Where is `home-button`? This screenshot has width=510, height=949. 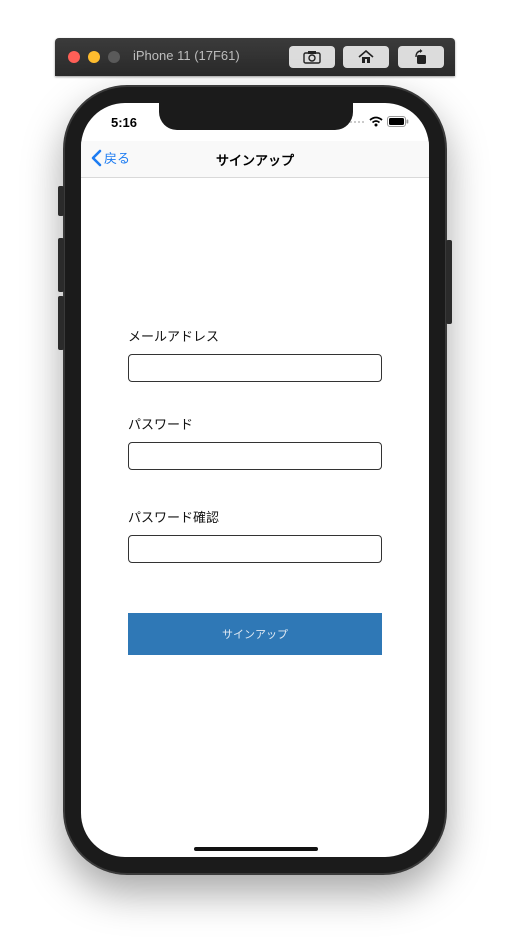 home-button is located at coordinates (366, 57).